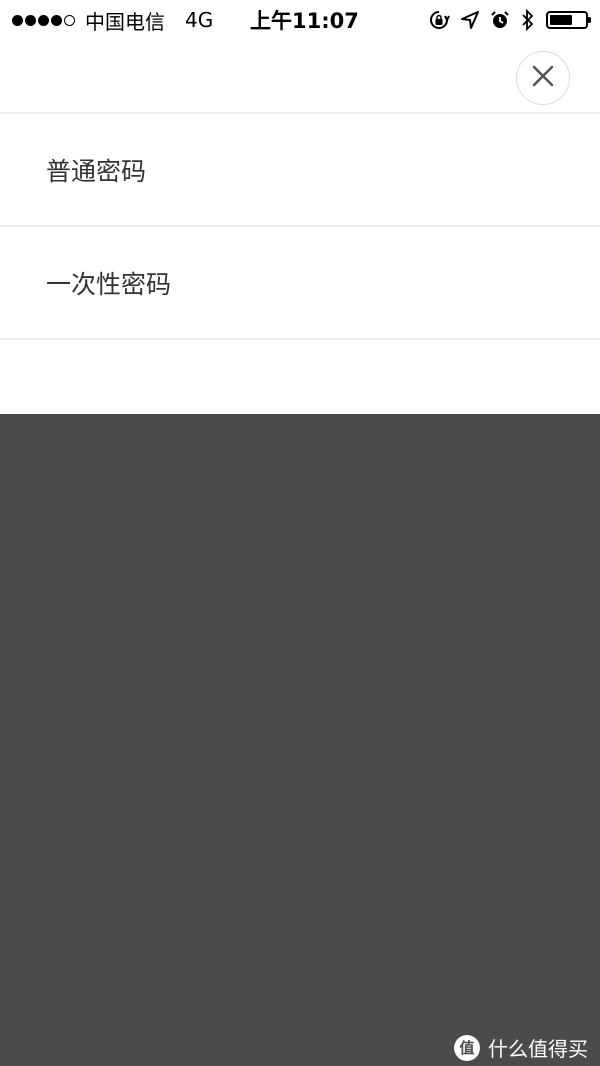 The height and width of the screenshot is (1066, 600). Describe the element at coordinates (528, 20) in the screenshot. I see `bluetooth-icon` at that location.